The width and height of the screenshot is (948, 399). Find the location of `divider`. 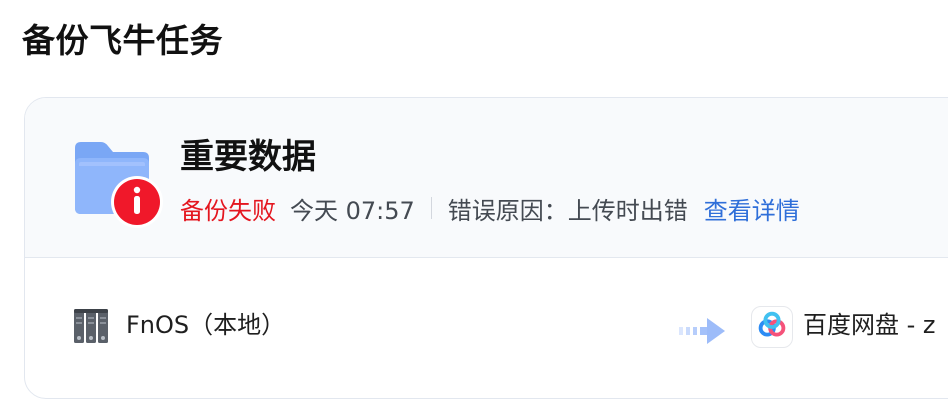

divider is located at coordinates (431, 208).